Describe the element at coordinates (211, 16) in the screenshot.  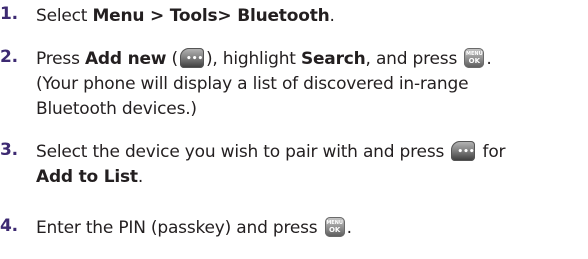
I see `menu-path: Menu > Tools> Bluetooth` at that location.